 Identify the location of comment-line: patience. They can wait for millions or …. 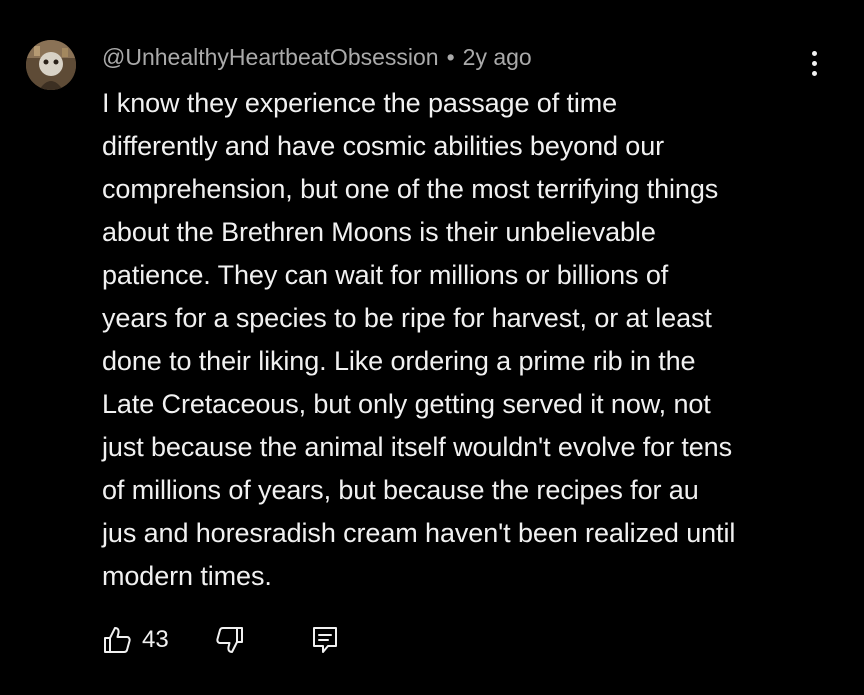
(385, 275).